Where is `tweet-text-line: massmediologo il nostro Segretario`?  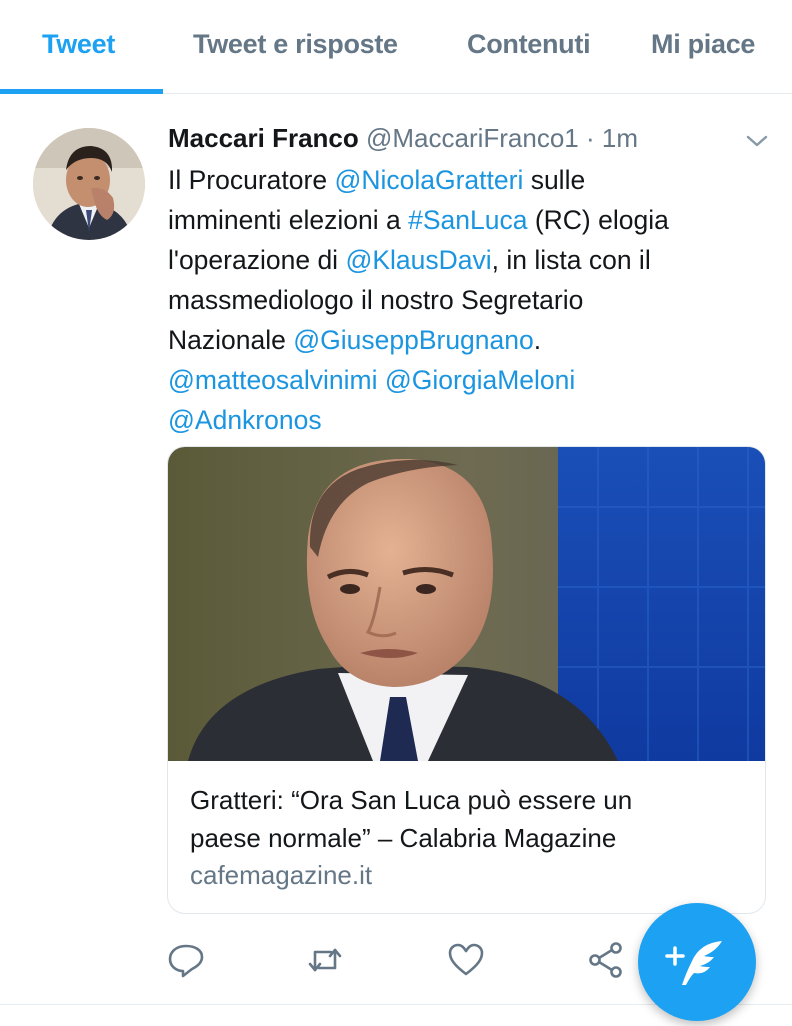 tweet-text-line: massmediologo il nostro Segretario is located at coordinates (463, 300).